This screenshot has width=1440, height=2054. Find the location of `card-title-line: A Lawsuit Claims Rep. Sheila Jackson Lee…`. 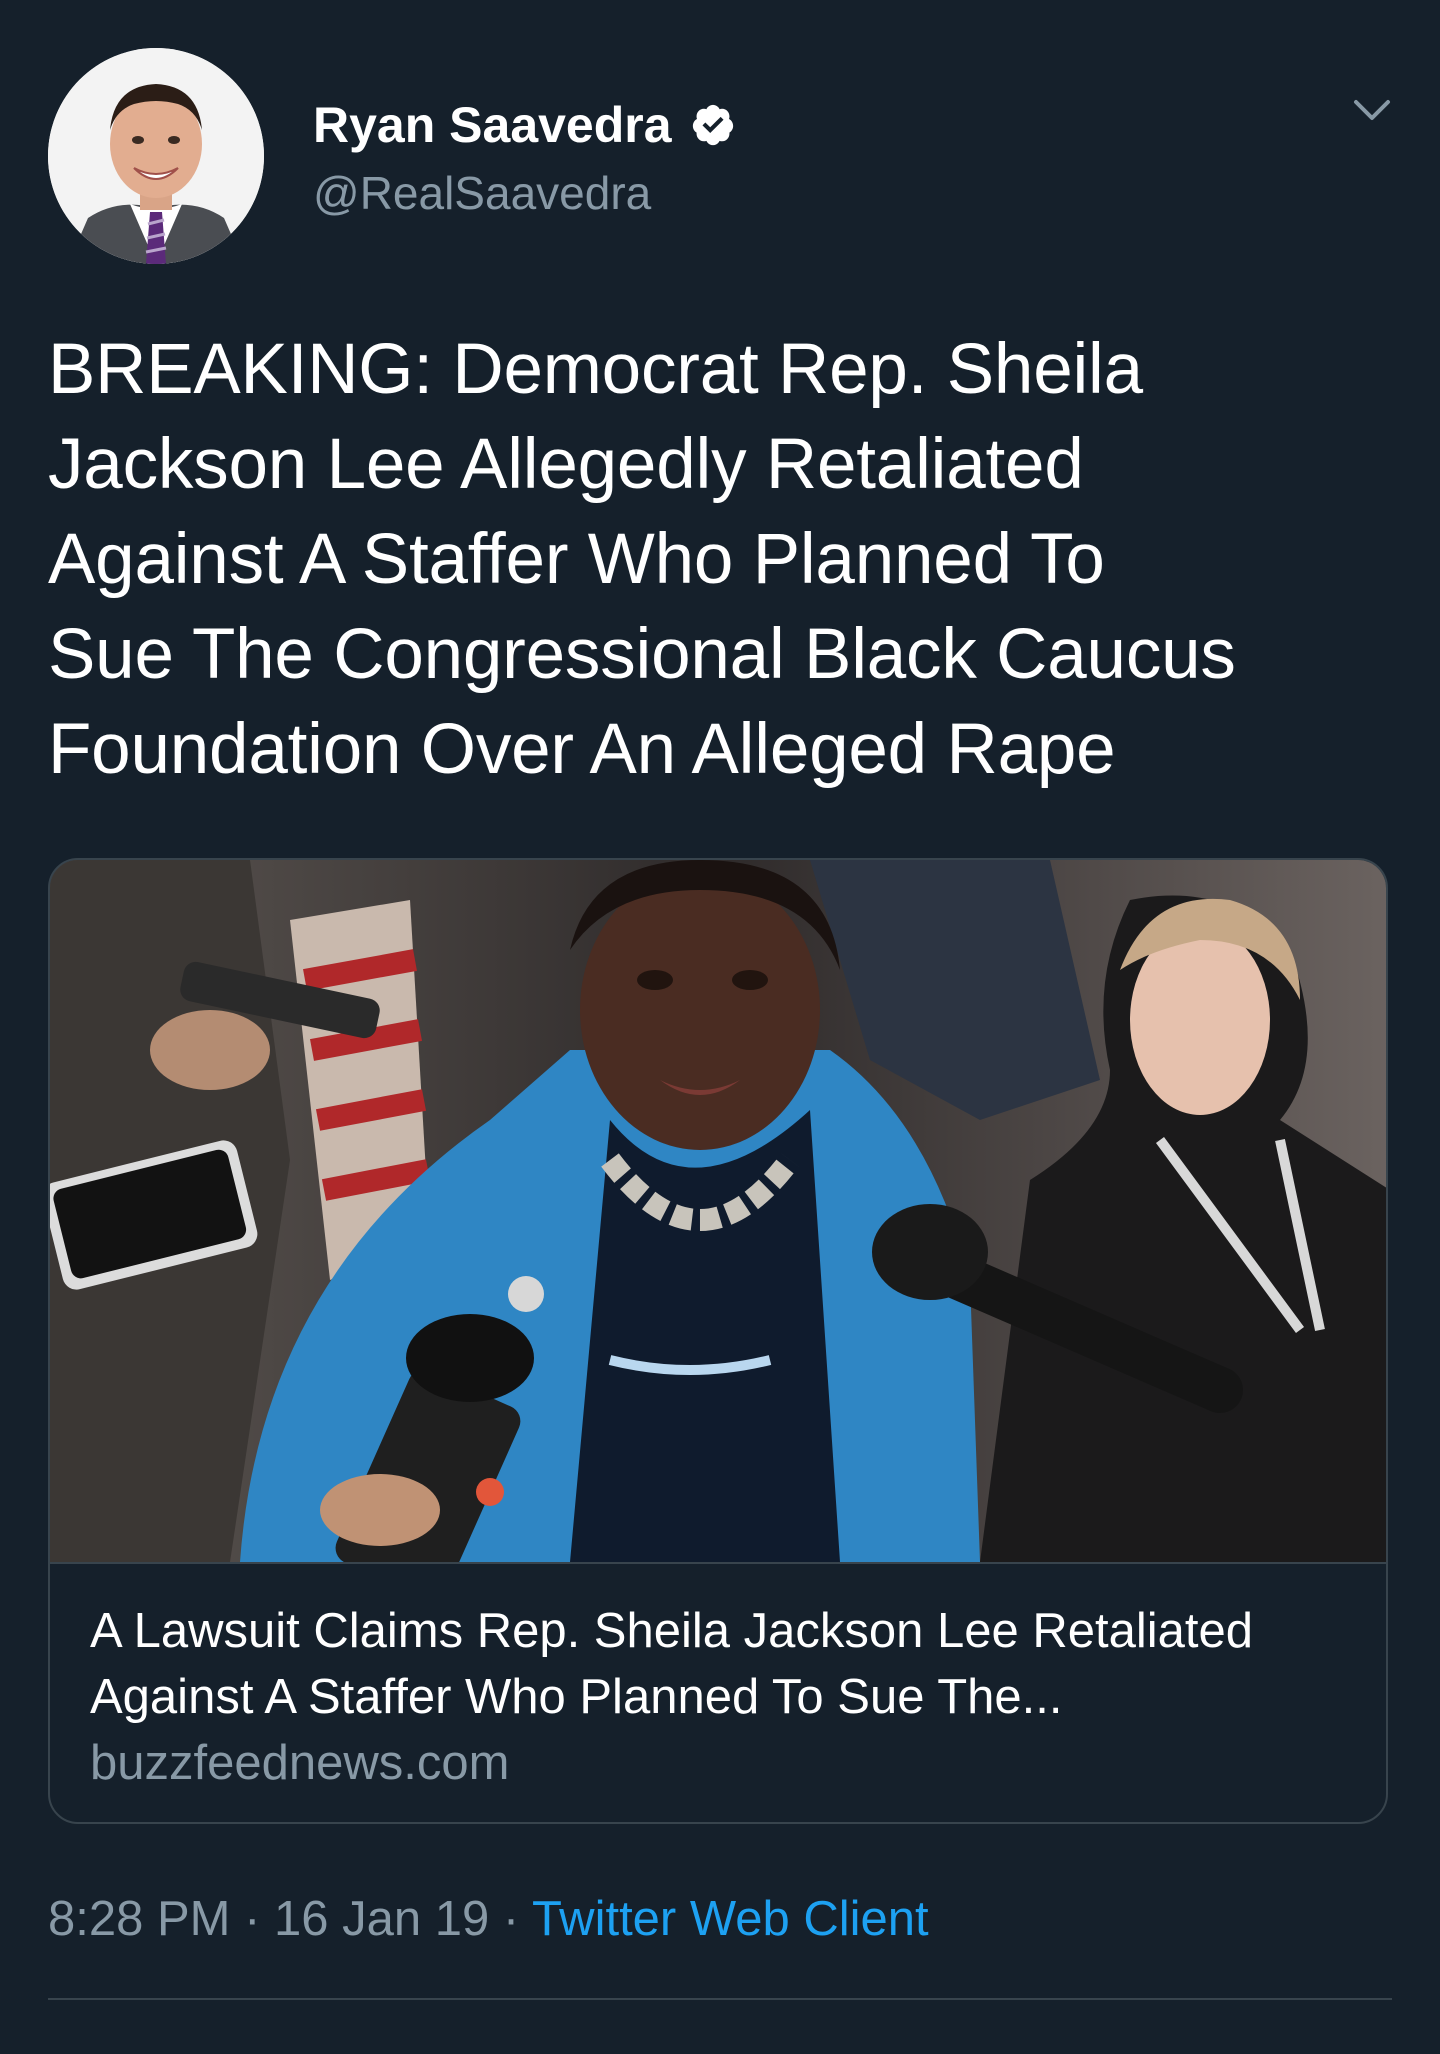

card-title-line: A Lawsuit Claims Rep. Sheila Jackson Lee… is located at coordinates (672, 1631).